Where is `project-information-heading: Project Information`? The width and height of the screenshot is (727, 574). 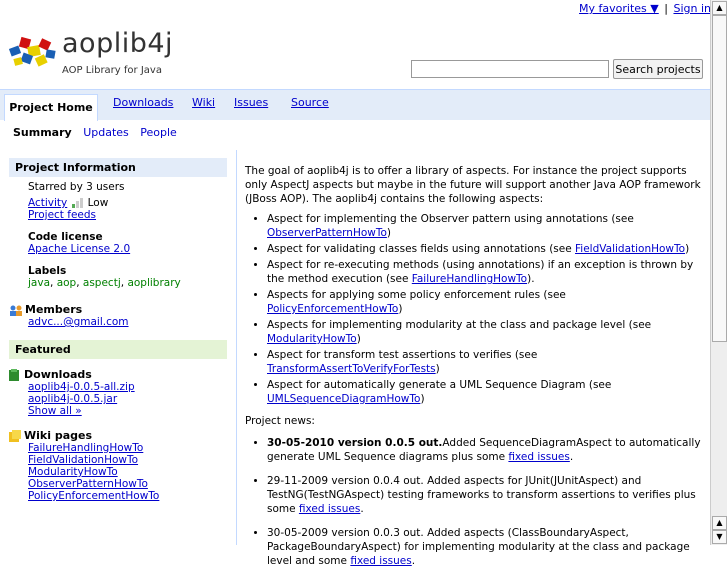
project-information-heading: Project Information is located at coordinates (118, 167).